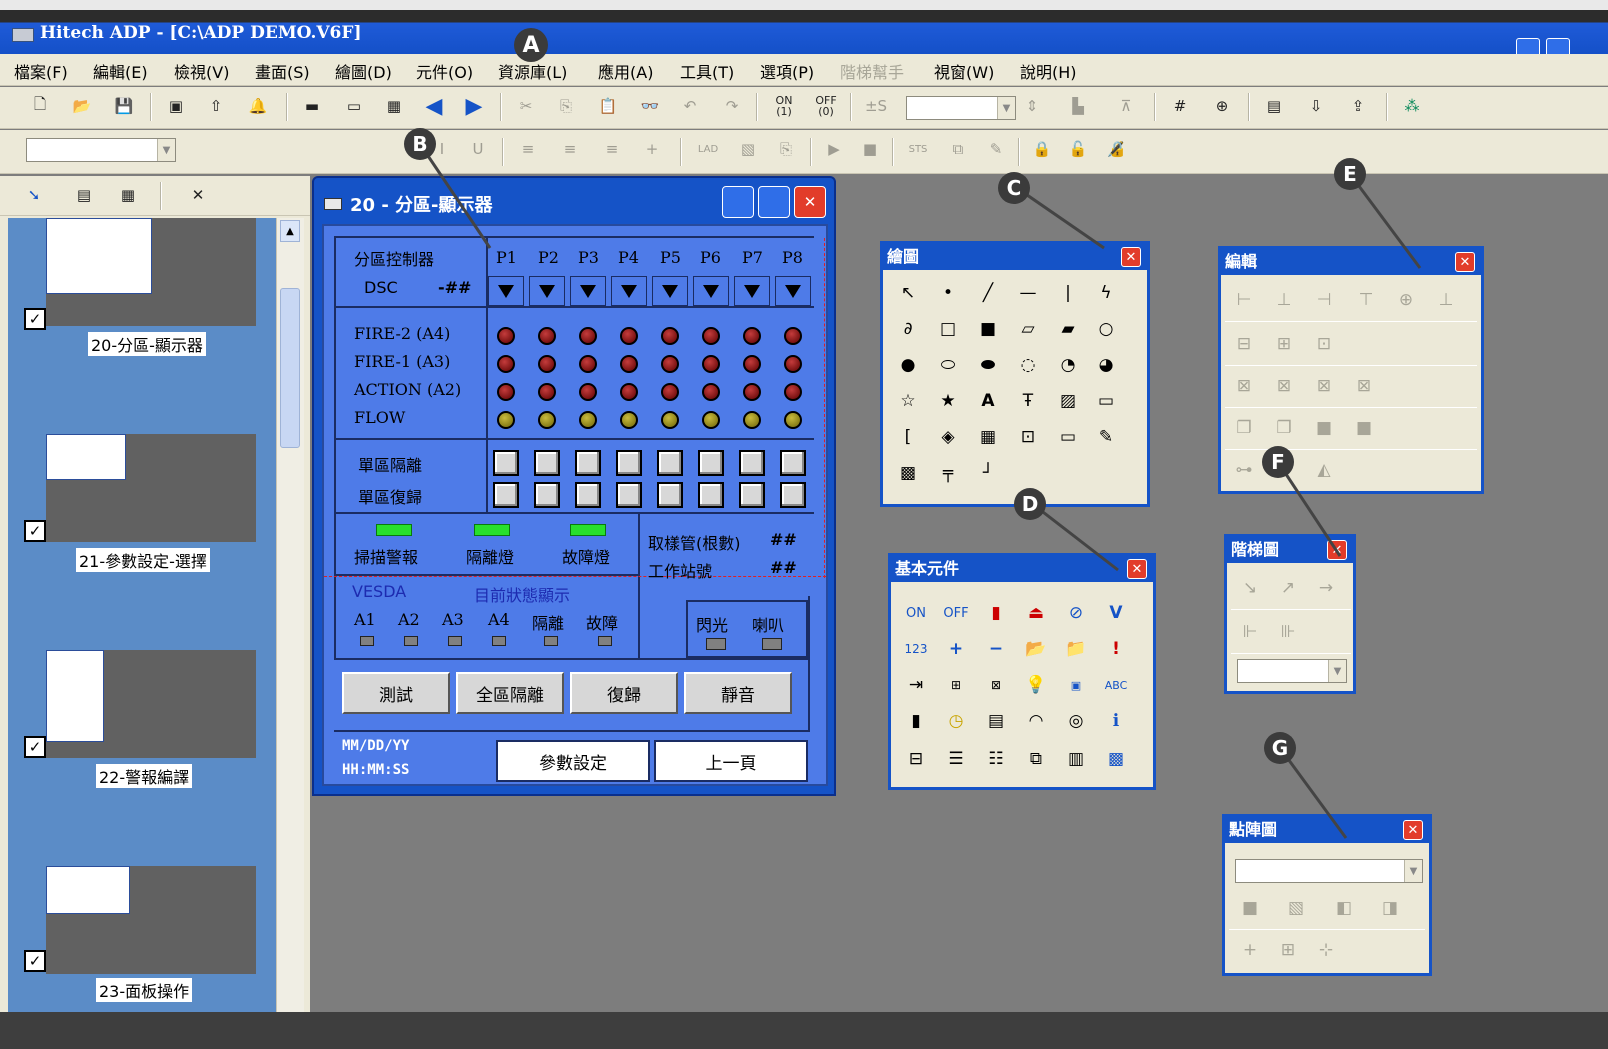 Image resolution: width=1608 pixels, height=1049 pixels. What do you see at coordinates (1030, 504) in the screenshot?
I see `annotation-d: D` at bounding box center [1030, 504].